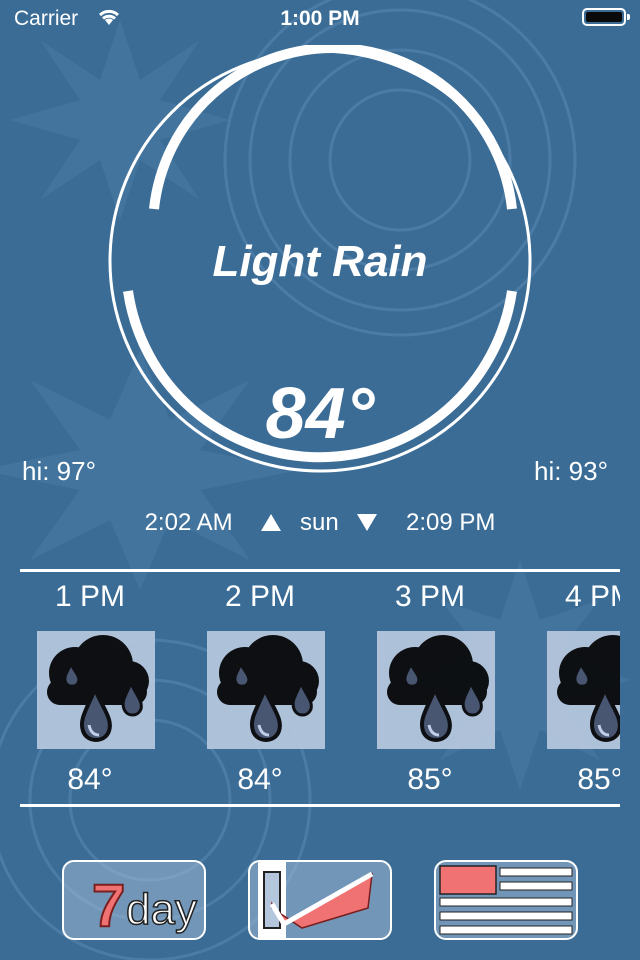 The width and height of the screenshot is (640, 960). Describe the element at coordinates (90, 596) in the screenshot. I see `hour-time: 1 PM` at that location.